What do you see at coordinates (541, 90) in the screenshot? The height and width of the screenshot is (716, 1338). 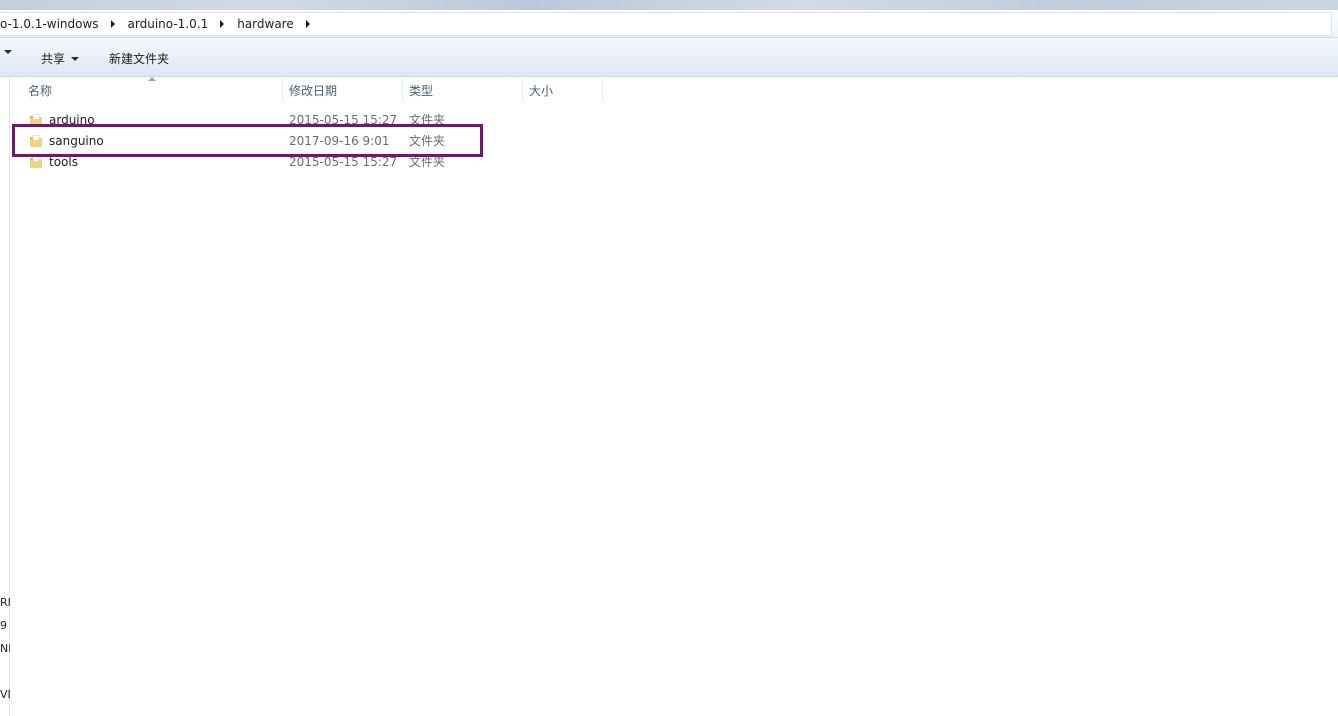 I see `column-header-label: 大小` at bounding box center [541, 90].